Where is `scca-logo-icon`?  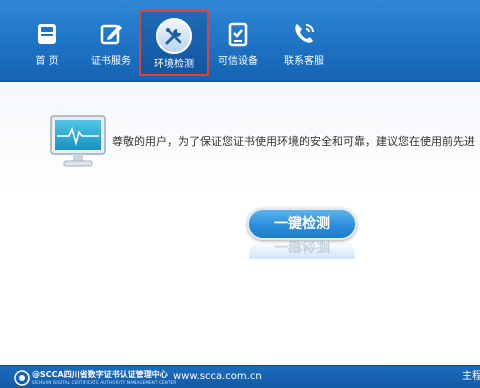
scca-logo-icon is located at coordinates (22, 378).